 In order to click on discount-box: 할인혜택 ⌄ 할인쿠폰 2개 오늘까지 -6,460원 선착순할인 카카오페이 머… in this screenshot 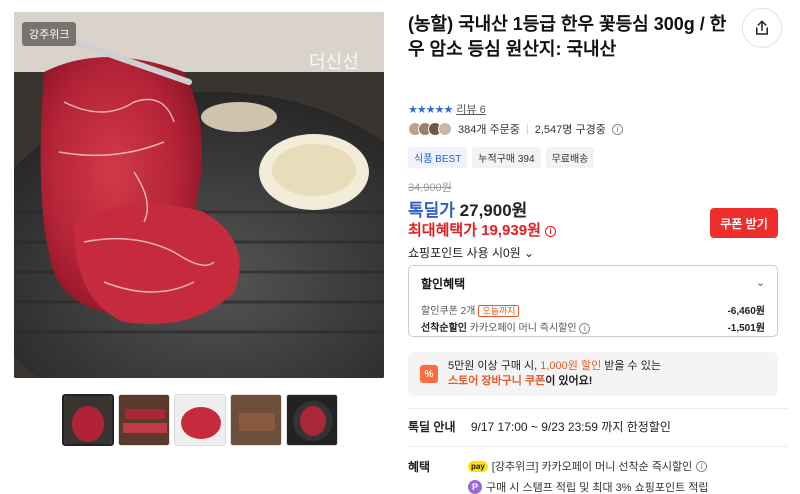, I will do `click(593, 301)`.